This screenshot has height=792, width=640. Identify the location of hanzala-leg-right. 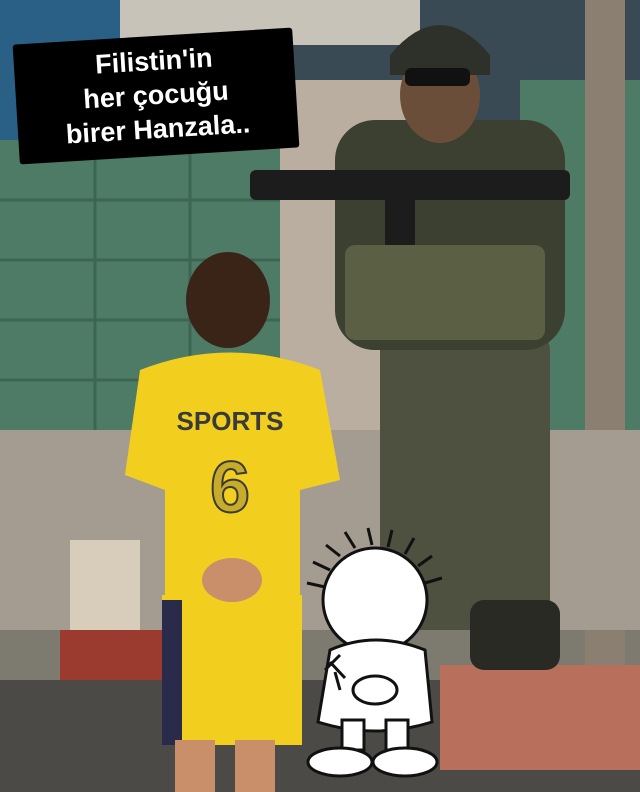
(397, 735).